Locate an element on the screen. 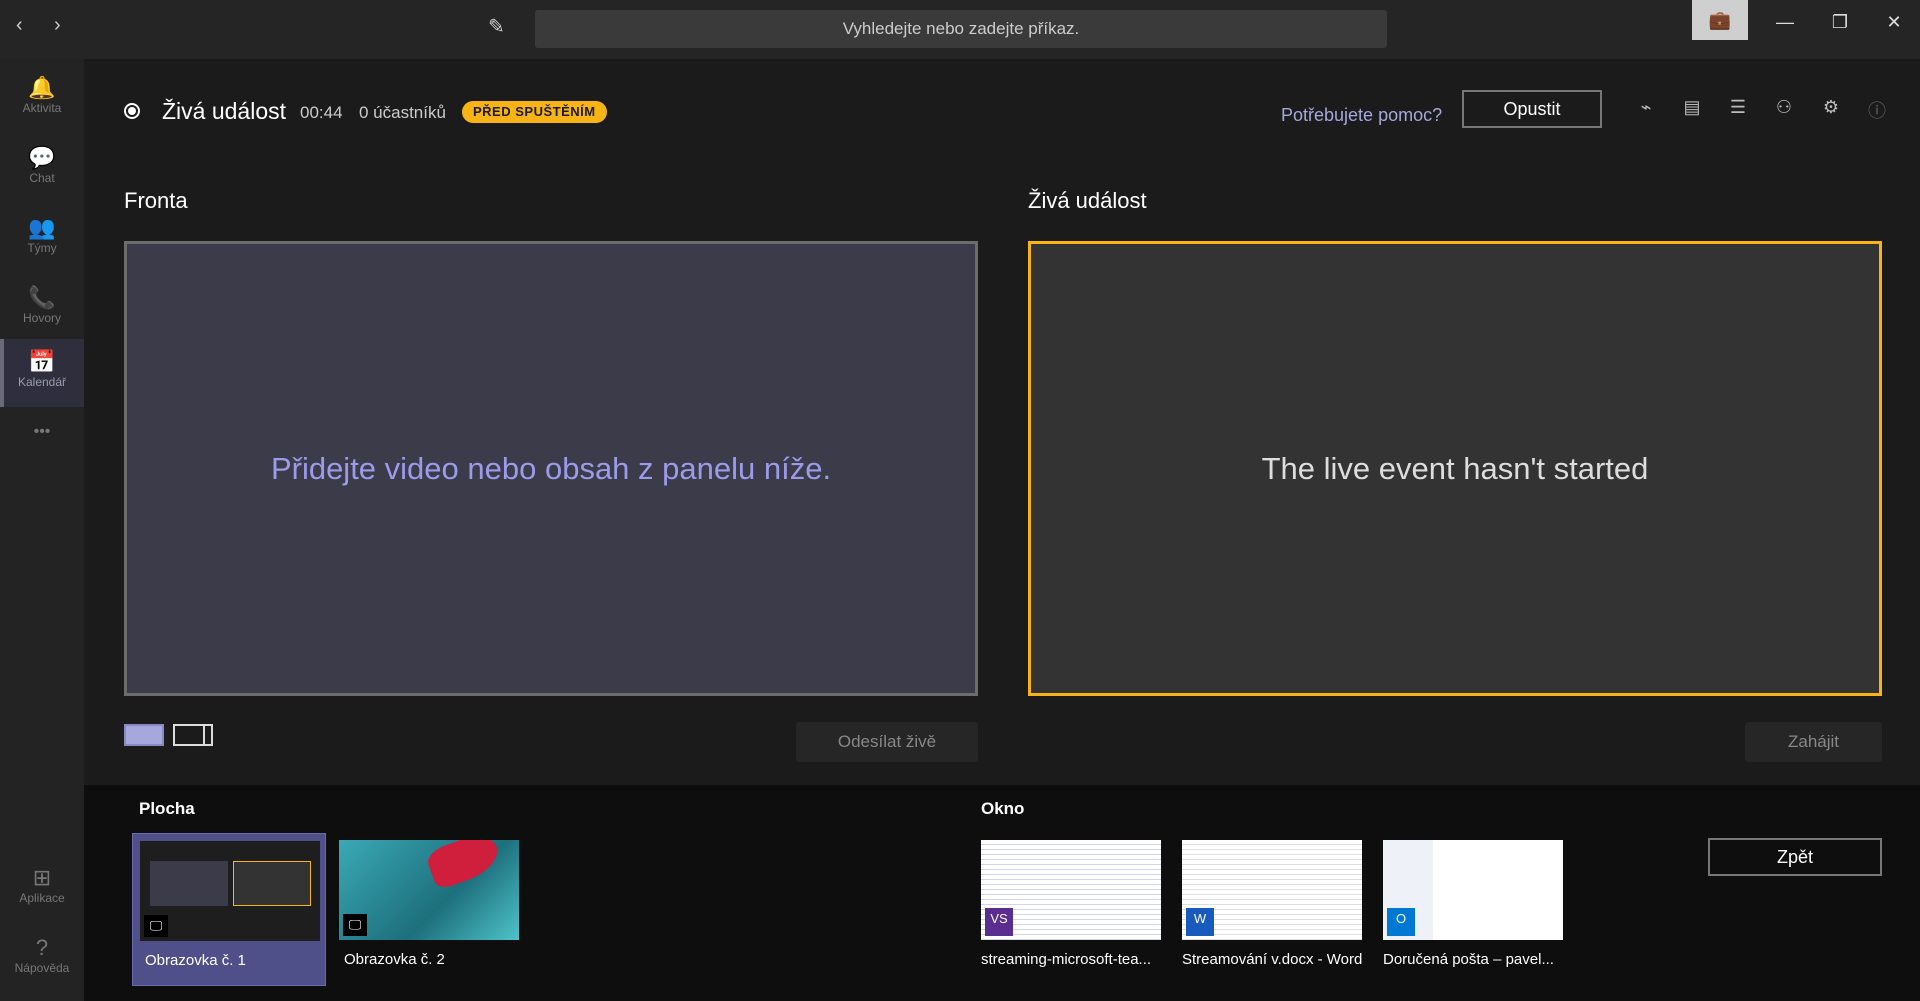  sidebar-item-label: Aktivita is located at coordinates (42, 108).